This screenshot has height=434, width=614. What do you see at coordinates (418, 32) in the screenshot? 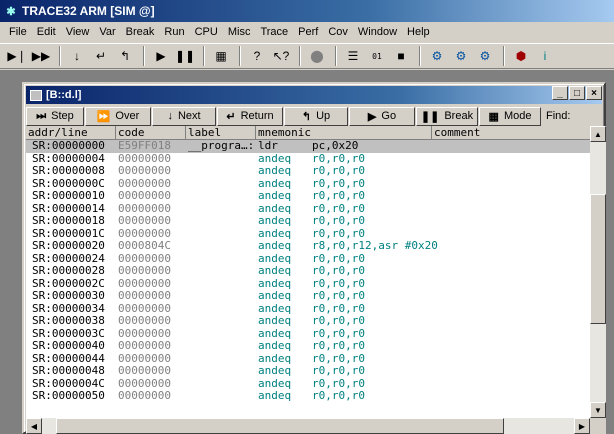
I see `menu-help: Help` at bounding box center [418, 32].